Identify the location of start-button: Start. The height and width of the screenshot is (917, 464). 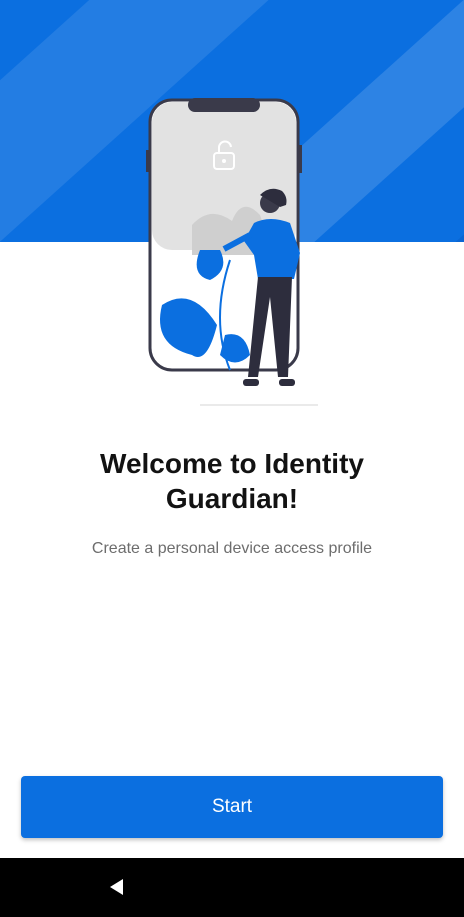
(232, 807).